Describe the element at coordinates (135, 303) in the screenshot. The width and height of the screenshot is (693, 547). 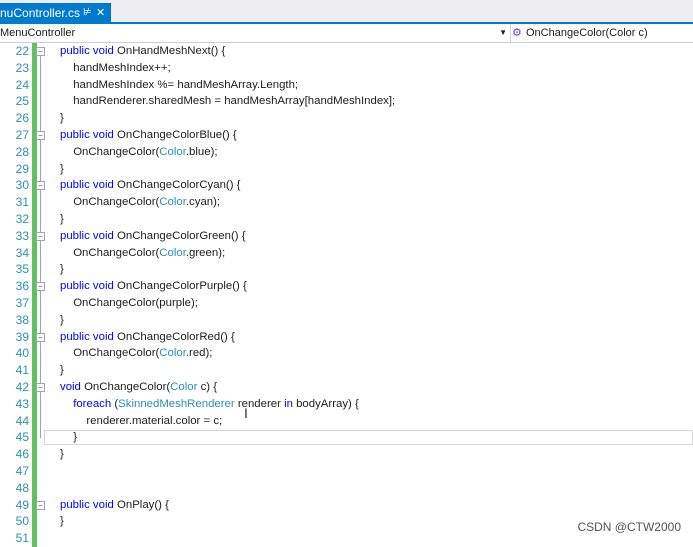
I see `code-text: OnChangeColor(purple);` at that location.